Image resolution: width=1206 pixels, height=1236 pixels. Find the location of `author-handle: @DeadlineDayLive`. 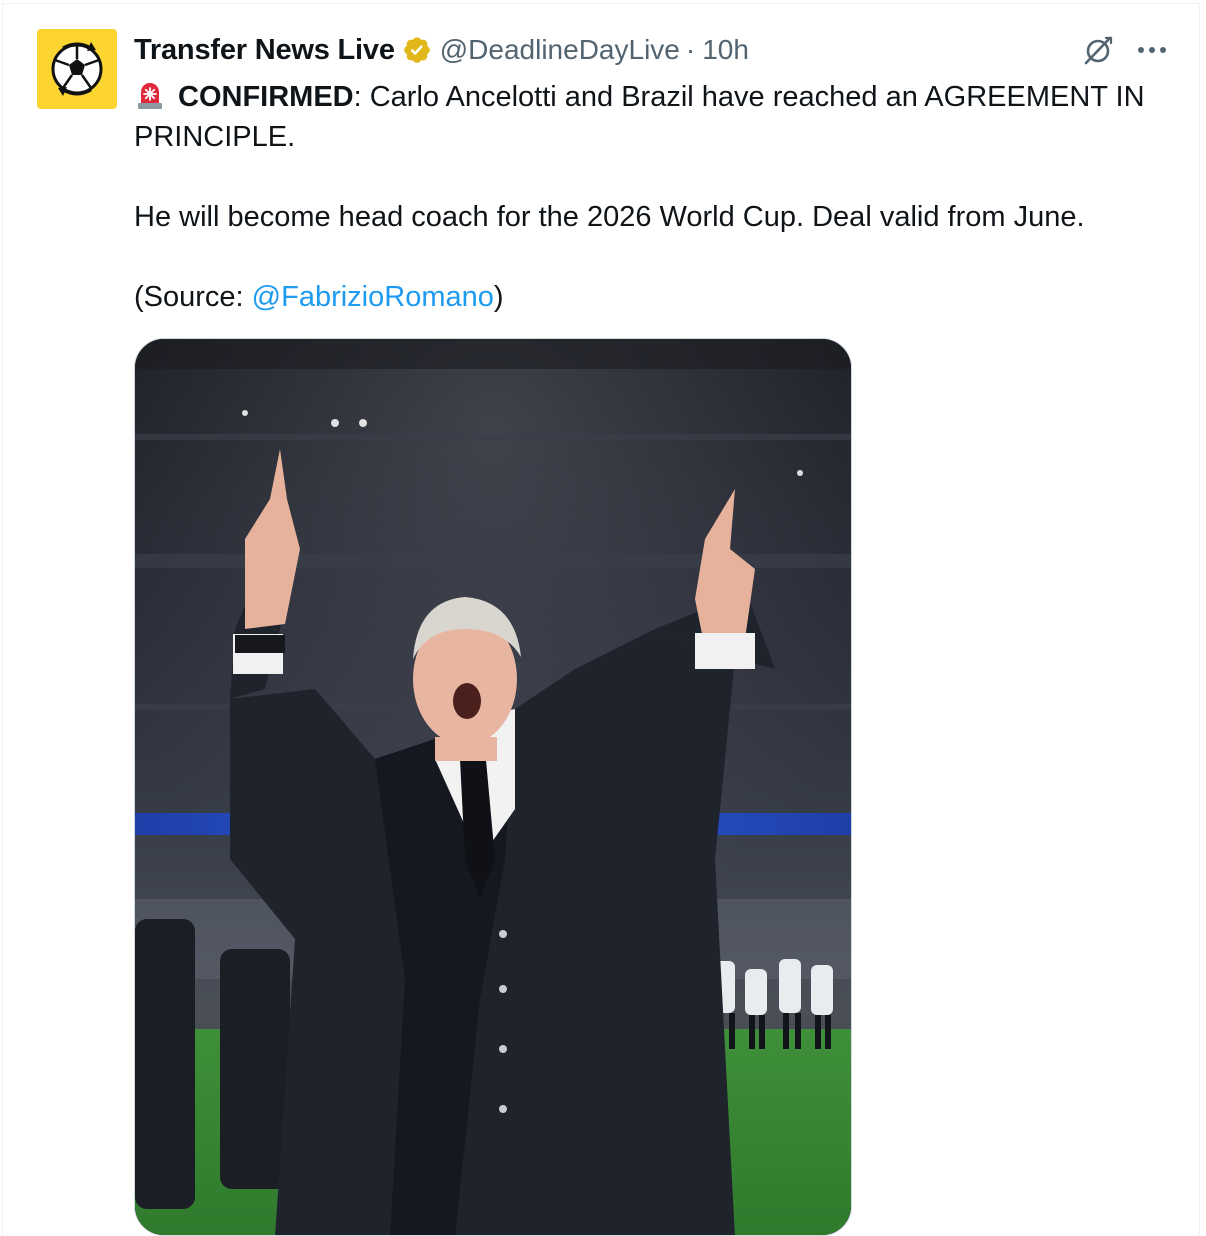

author-handle: @DeadlineDayLive is located at coordinates (560, 50).